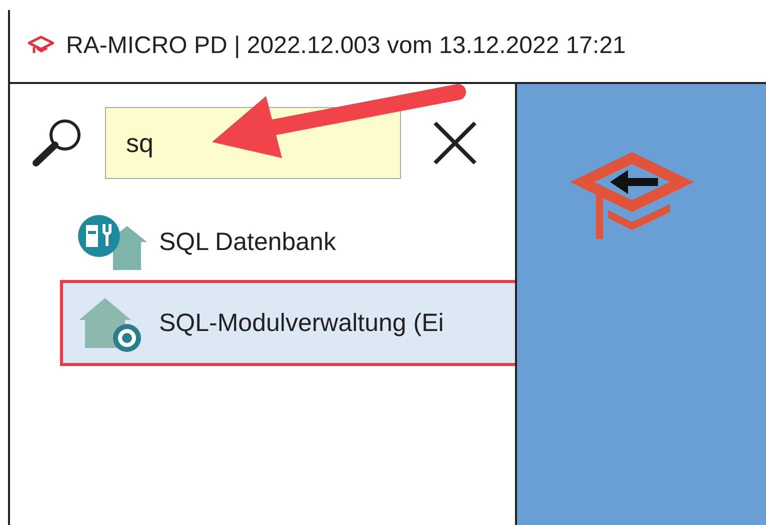 This screenshot has height=525, width=766. What do you see at coordinates (41, 46) in the screenshot?
I see `graduation-cap-icon` at bounding box center [41, 46].